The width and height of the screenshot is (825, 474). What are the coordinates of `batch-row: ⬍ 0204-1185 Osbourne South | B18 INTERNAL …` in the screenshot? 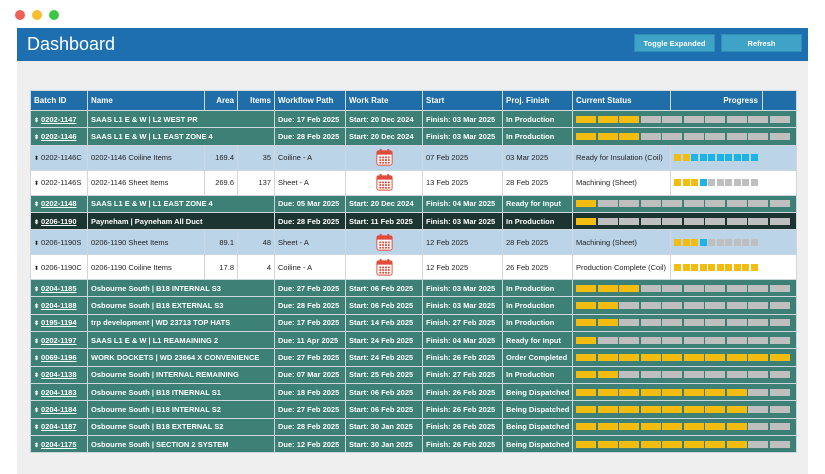 It's located at (413, 288).